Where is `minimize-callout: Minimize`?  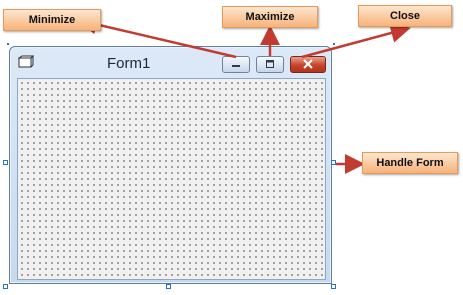 minimize-callout: Minimize is located at coordinates (52, 20).